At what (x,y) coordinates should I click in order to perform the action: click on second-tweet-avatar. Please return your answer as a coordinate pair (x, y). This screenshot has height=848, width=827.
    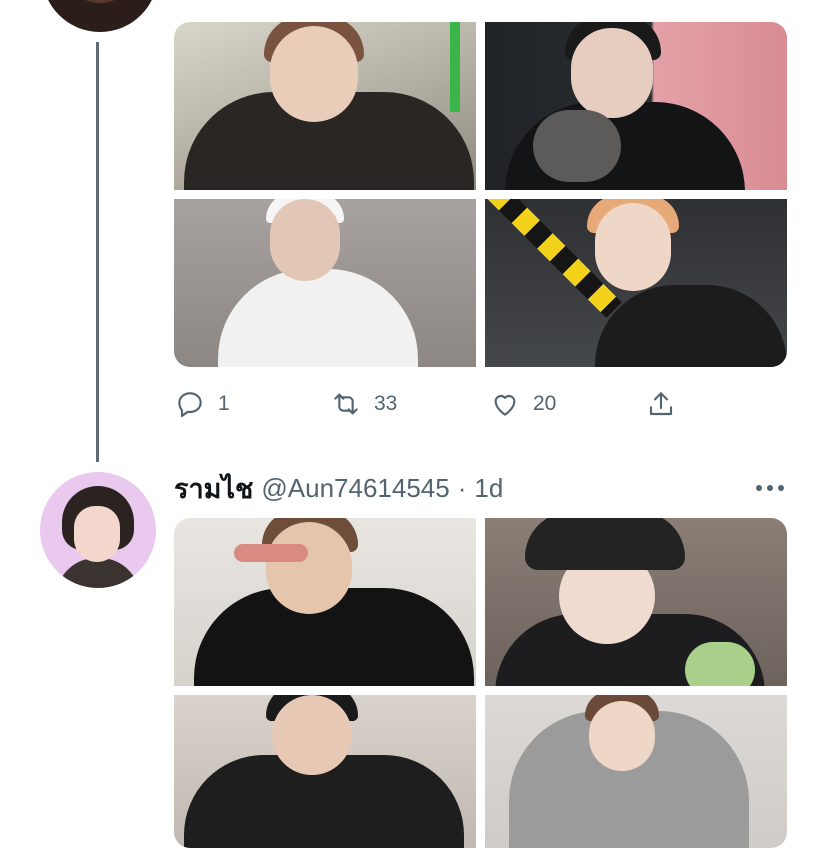
    Looking at the image, I should click on (98, 530).